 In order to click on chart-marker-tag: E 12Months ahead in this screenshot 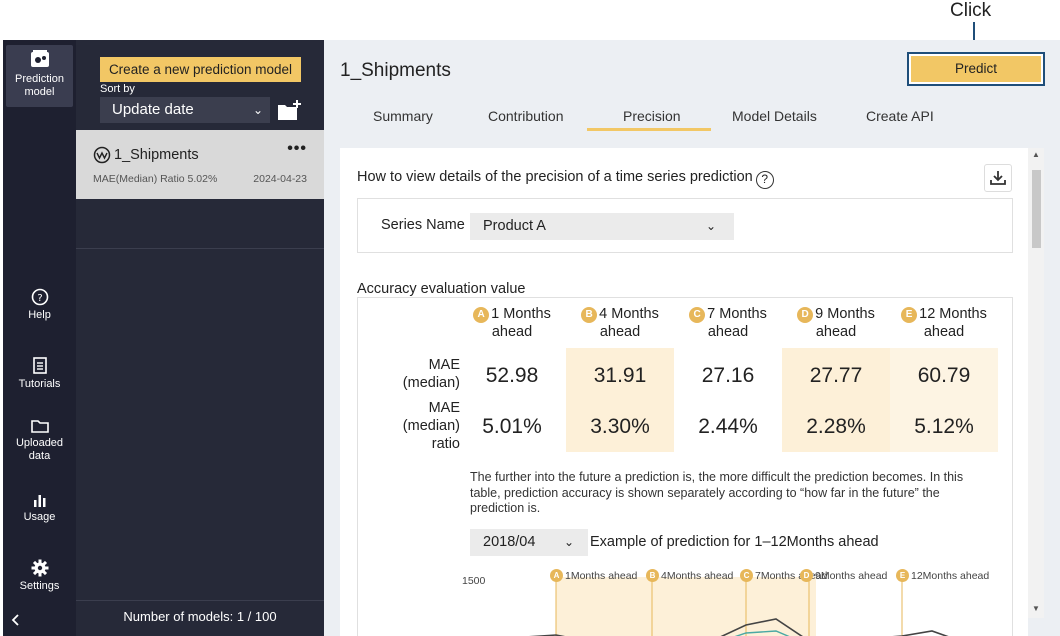, I will do `click(942, 575)`.